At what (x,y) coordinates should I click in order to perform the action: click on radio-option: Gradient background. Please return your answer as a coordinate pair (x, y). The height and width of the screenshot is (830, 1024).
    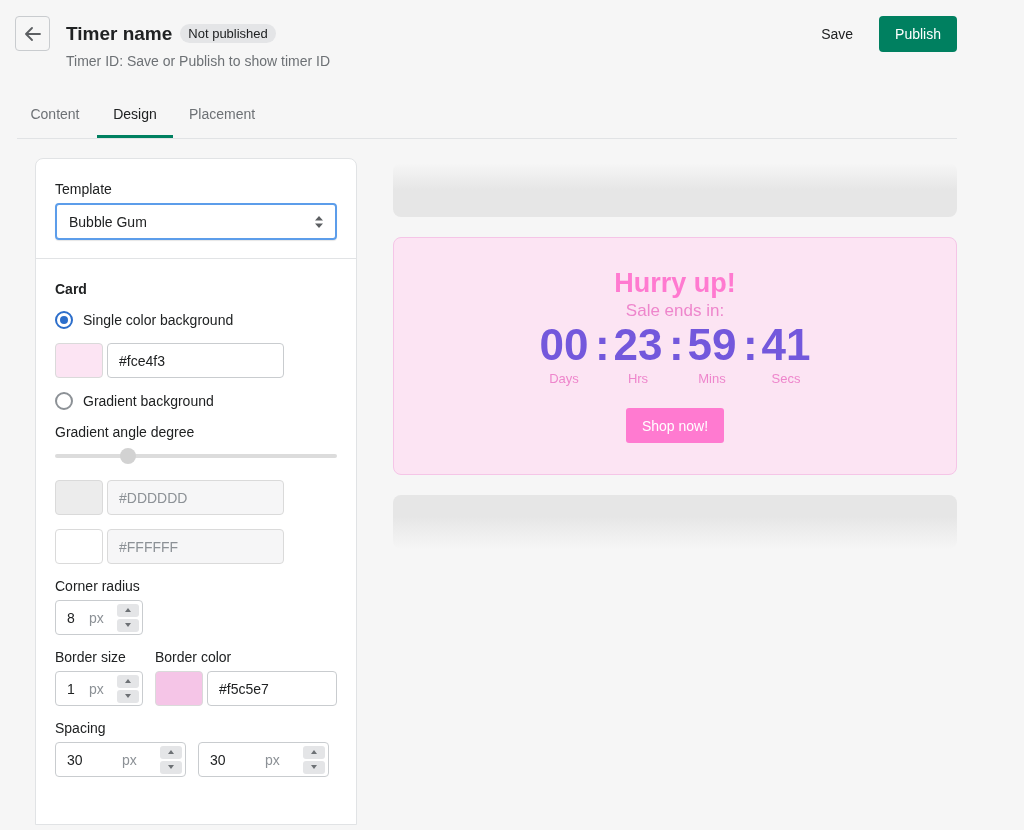
    Looking at the image, I should click on (134, 401).